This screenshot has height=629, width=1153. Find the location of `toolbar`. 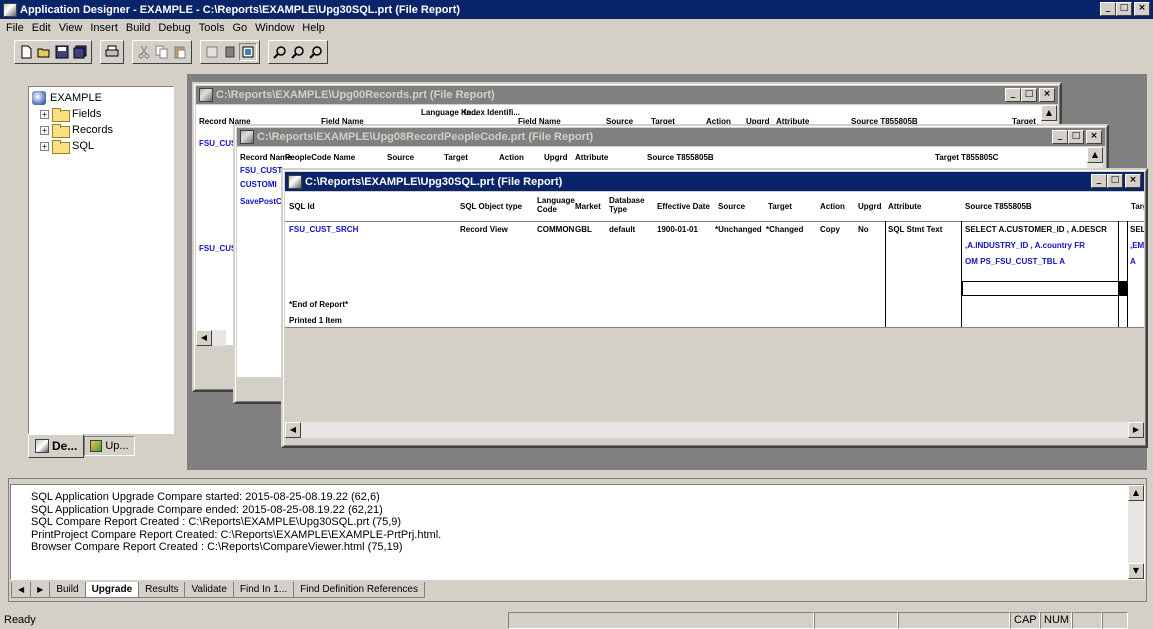

toolbar is located at coordinates (175, 52).